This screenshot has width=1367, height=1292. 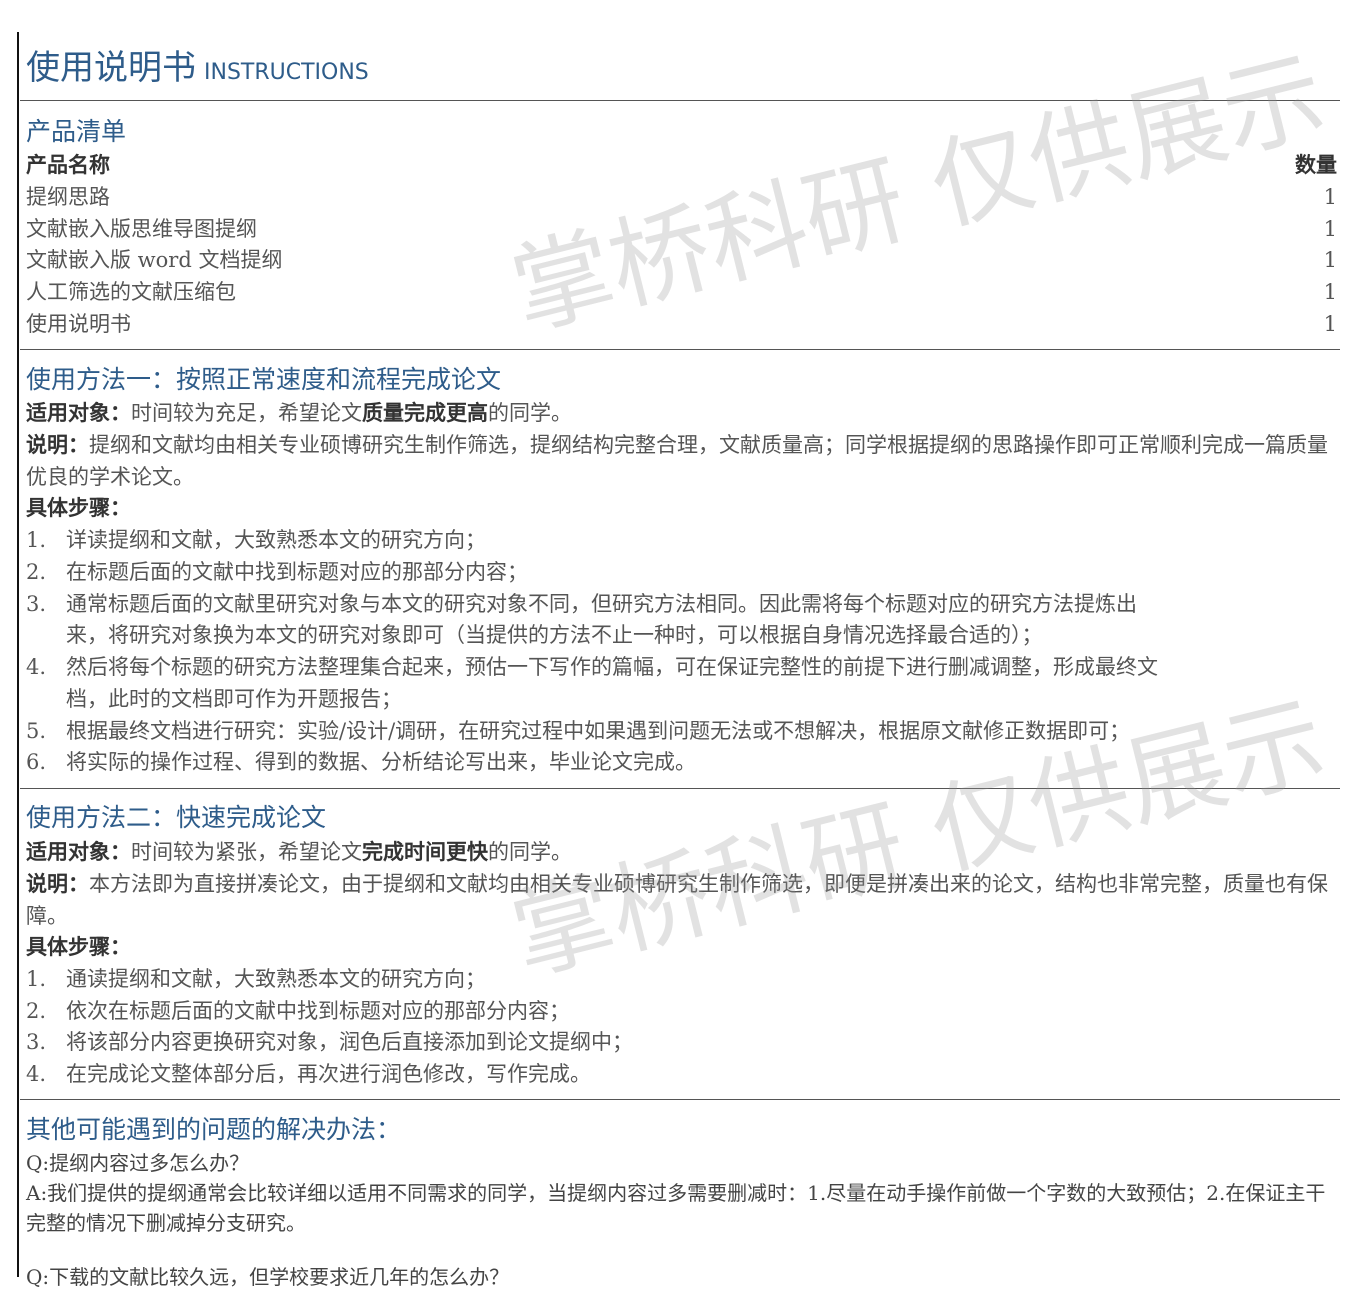 I want to click on col-header-name: 产品名称, so click(x=68, y=164).